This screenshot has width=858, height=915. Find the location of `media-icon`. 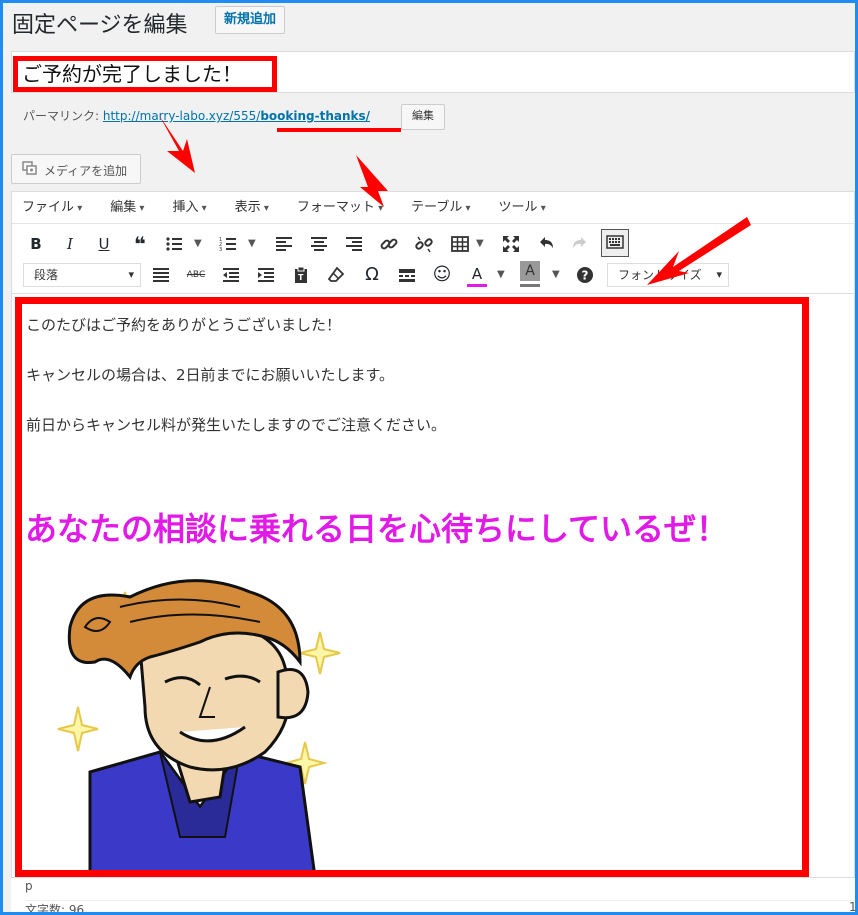

media-icon is located at coordinates (29, 168).